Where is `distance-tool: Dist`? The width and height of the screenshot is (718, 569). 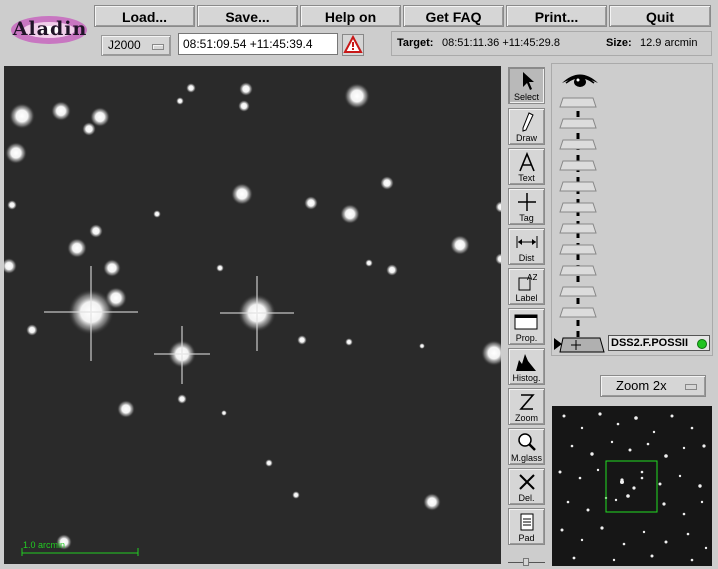 distance-tool: Dist is located at coordinates (526, 246).